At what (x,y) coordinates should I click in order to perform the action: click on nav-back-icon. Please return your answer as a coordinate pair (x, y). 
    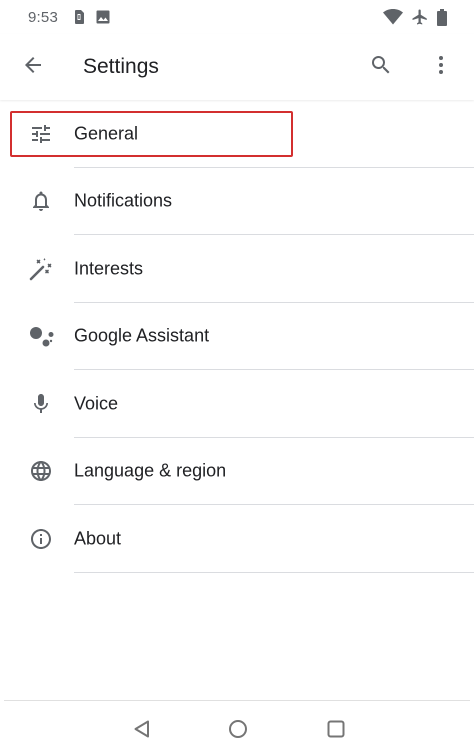
    Looking at the image, I should click on (142, 731).